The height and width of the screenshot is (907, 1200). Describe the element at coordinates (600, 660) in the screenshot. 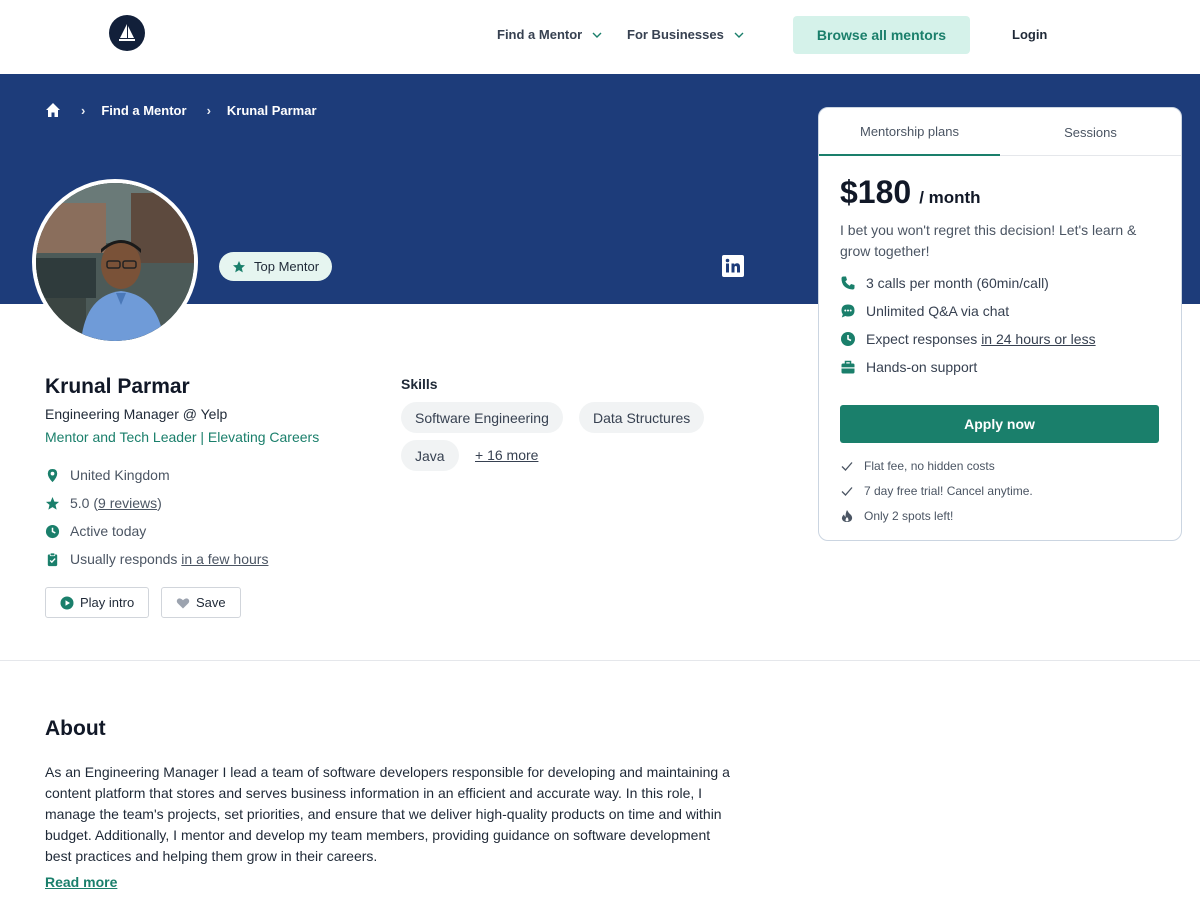

I see `section-divider` at that location.